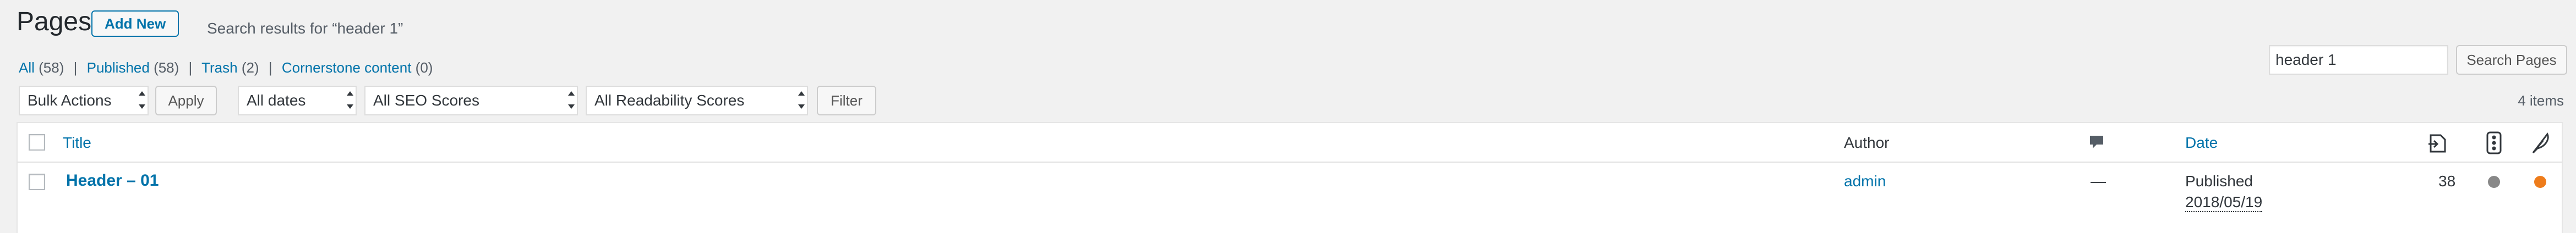 This screenshot has width=2576, height=233. Describe the element at coordinates (55, 21) in the screenshot. I see `page-title: Pages` at that location.